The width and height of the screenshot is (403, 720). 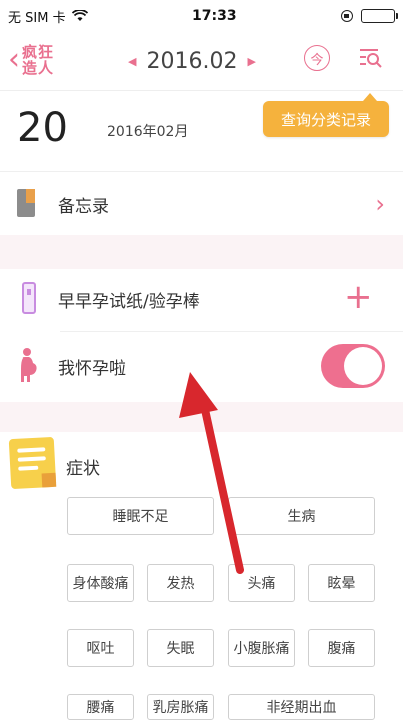 I want to click on previous-month-icon: ◀, so click(x=132, y=61).